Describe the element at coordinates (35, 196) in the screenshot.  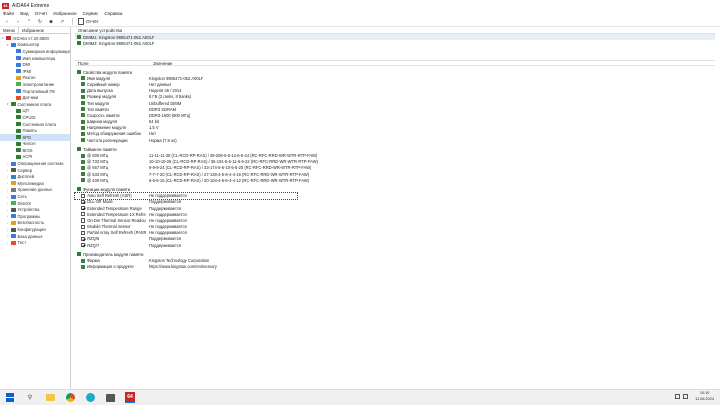
I see `tree-item: › Сеть` at that location.